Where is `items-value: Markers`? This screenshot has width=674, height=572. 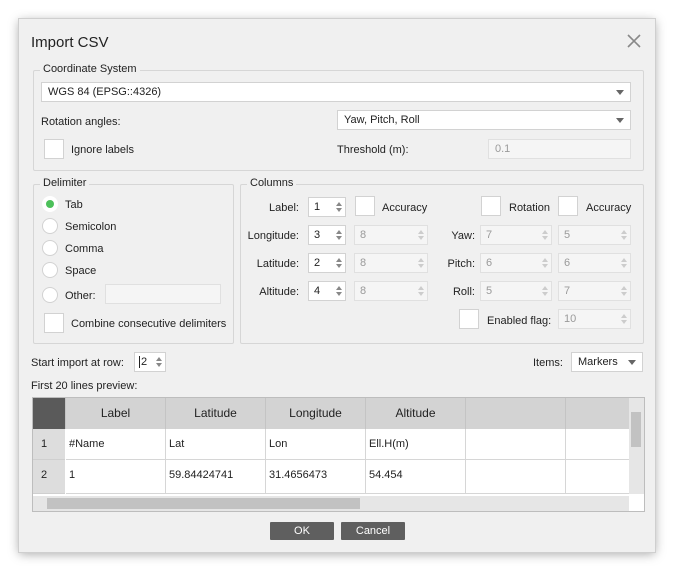
items-value: Markers is located at coordinates (598, 362).